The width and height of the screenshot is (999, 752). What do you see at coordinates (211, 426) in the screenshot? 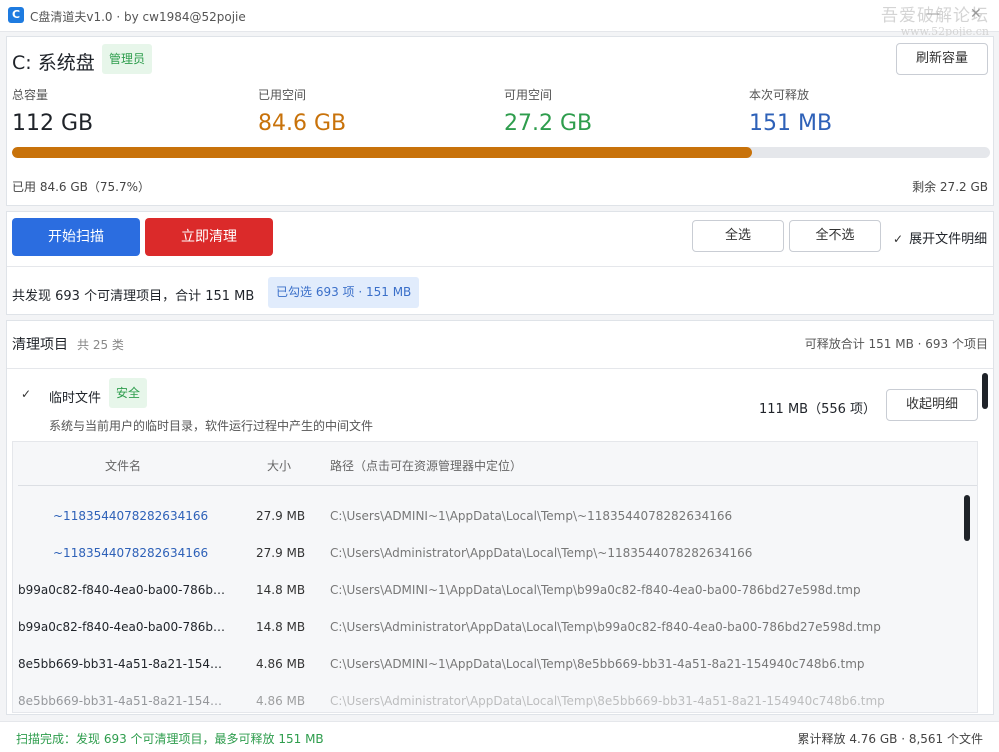
I see `category-description: 系统与当前用户的临时目录，软件运行过程中产生的中间文件` at bounding box center [211, 426].